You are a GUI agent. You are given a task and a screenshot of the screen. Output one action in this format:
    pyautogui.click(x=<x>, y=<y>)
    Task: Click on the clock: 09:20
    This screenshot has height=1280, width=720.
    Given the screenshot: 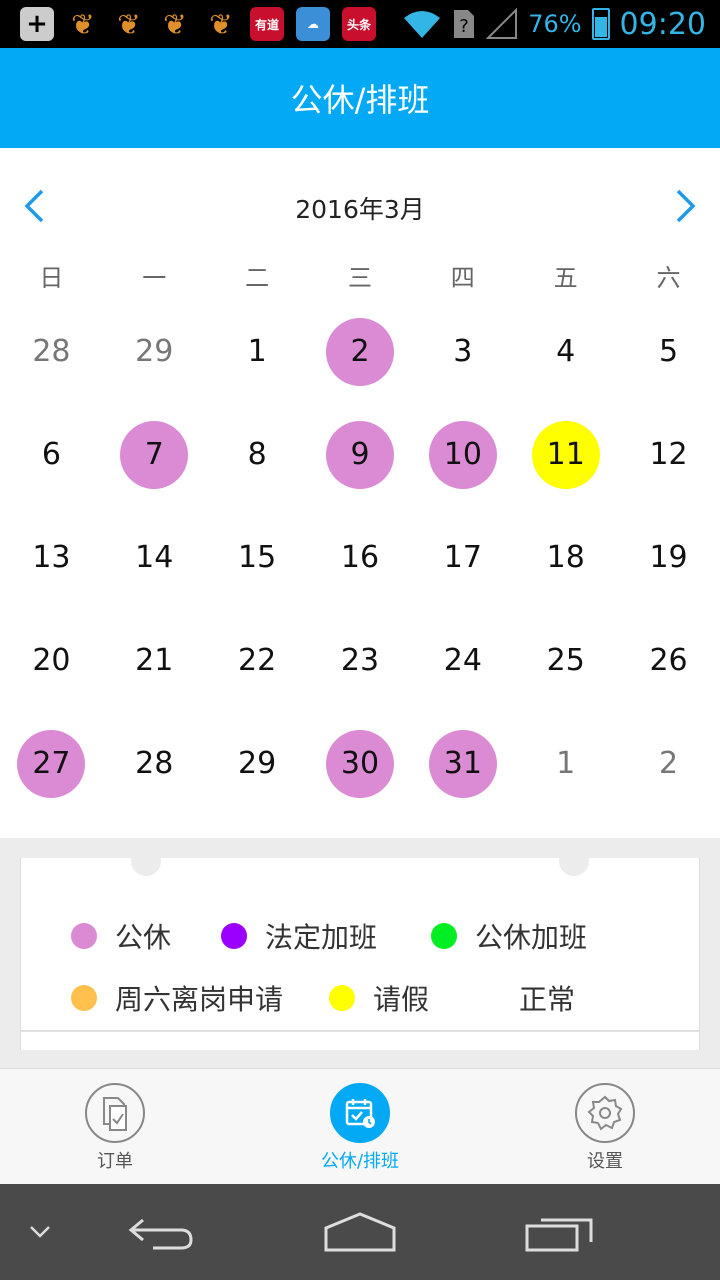 What is the action you would take?
    pyautogui.click(x=662, y=24)
    